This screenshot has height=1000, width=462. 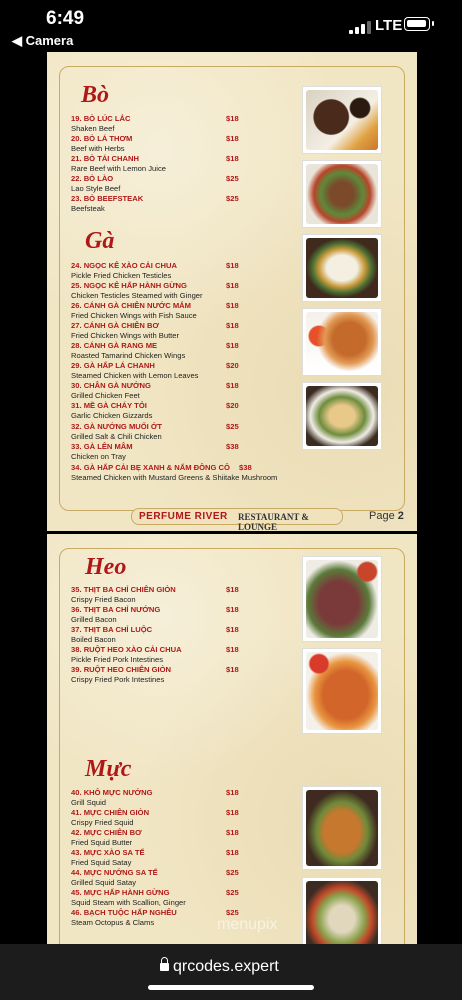 I want to click on dish-photo-steamed-squid, so click(x=342, y=910).